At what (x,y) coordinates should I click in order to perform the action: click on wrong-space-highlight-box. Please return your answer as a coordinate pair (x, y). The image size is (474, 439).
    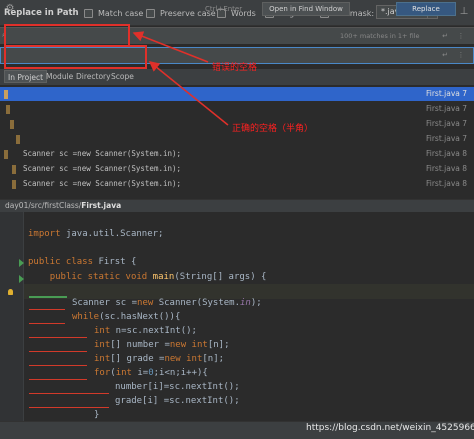
    Looking at the image, I should click on (67, 35).